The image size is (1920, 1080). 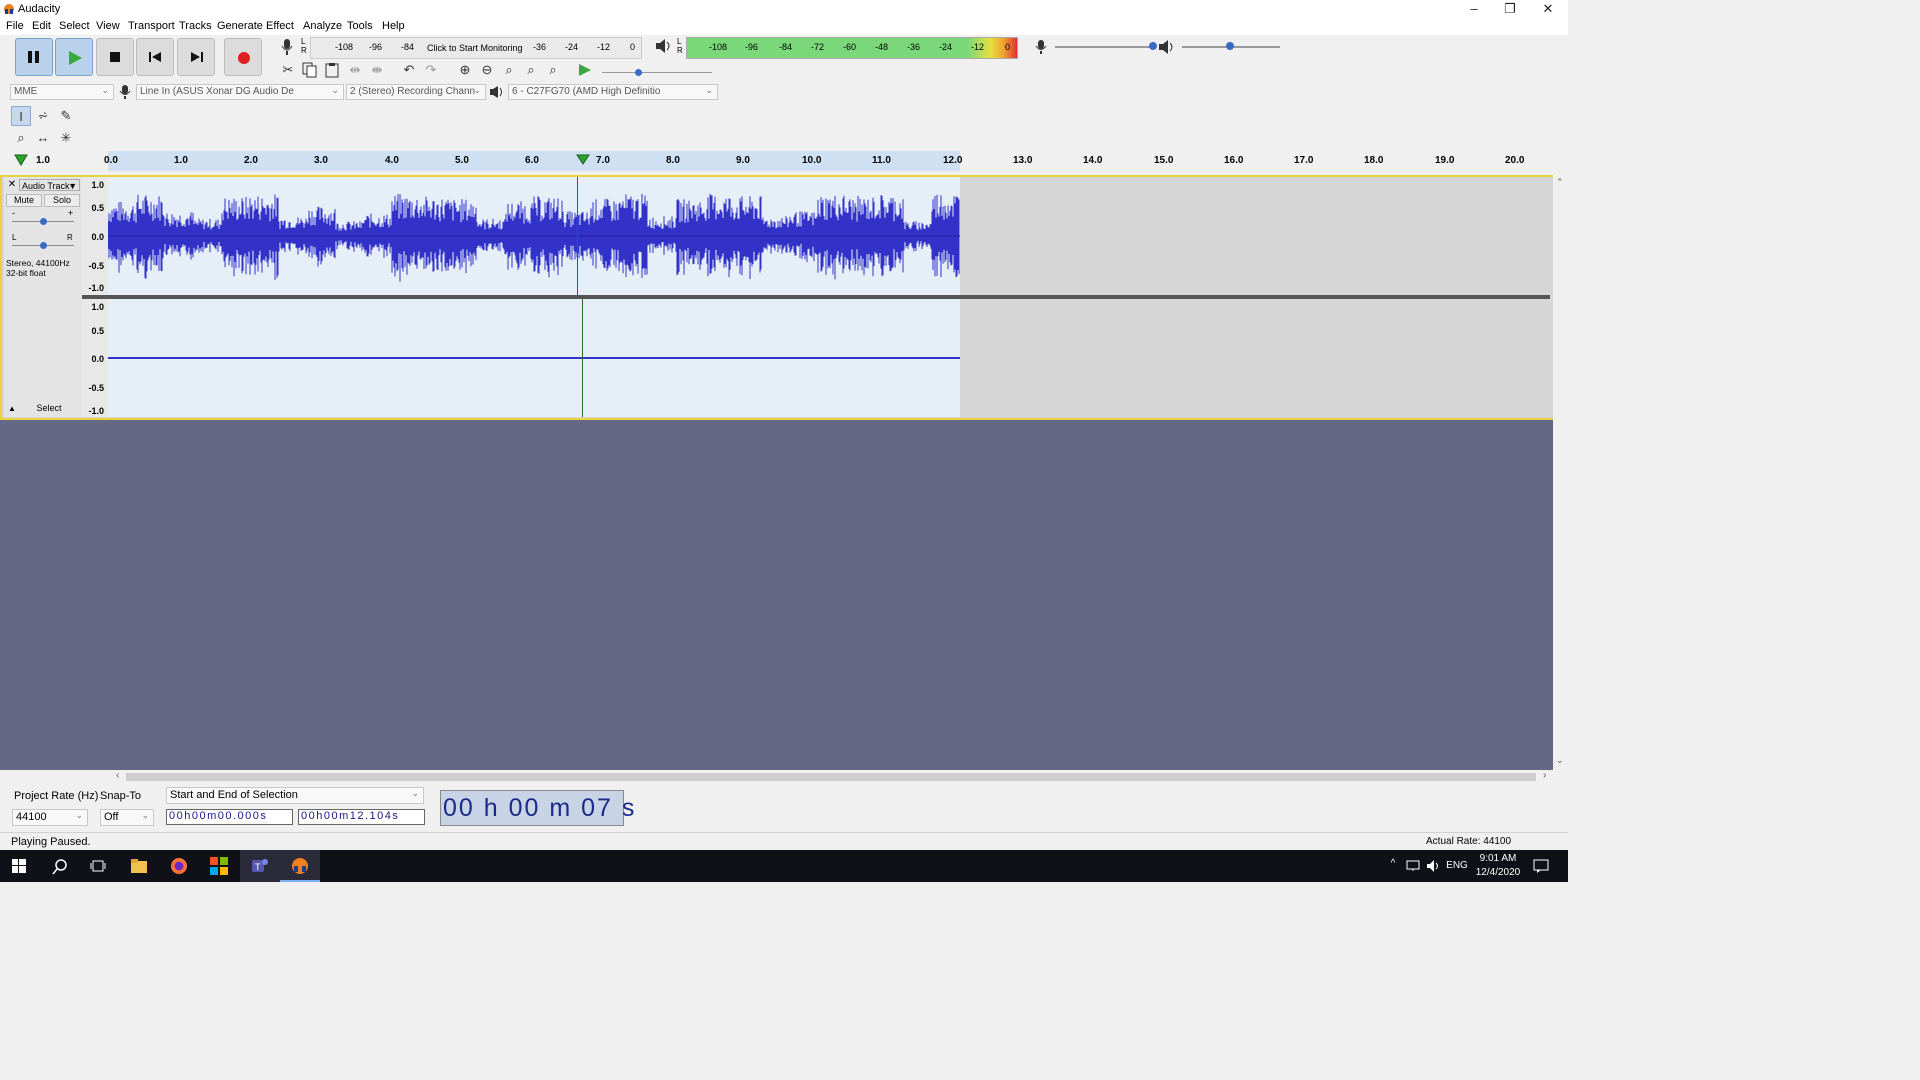 I want to click on snap-to-select: Off ⌄, so click(x=127, y=817).